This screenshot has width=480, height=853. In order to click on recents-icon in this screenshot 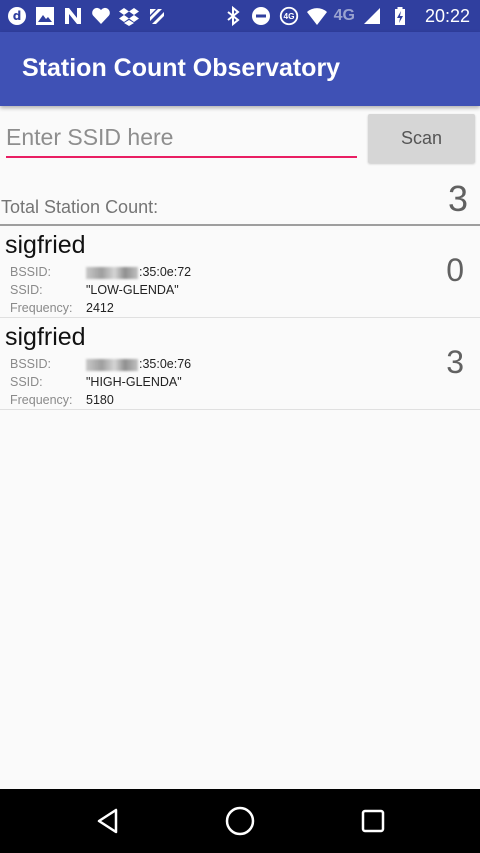, I will do `click(373, 821)`.